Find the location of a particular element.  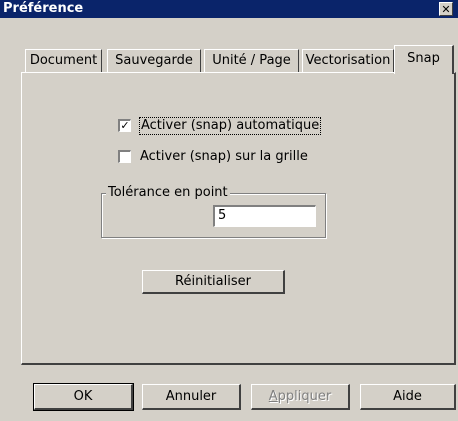

ok-button-label: OK is located at coordinates (83, 396).